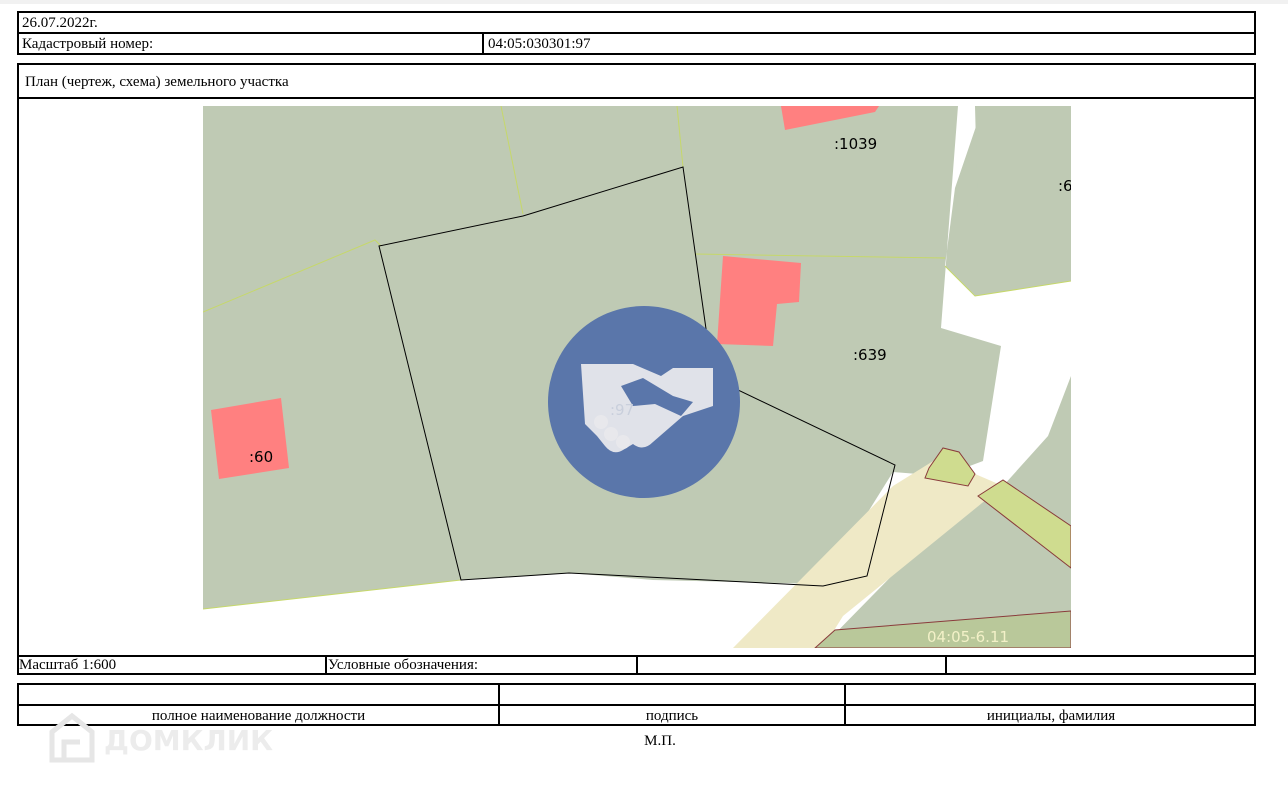 This screenshot has height=798, width=1288. What do you see at coordinates (188, 740) in the screenshot?
I see `brand-text: ДОМКЛИК` at bounding box center [188, 740].